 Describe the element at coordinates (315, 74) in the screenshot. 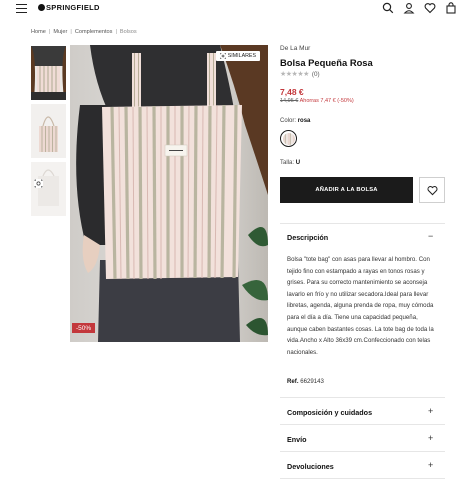

I see `review-count: (0)` at that location.